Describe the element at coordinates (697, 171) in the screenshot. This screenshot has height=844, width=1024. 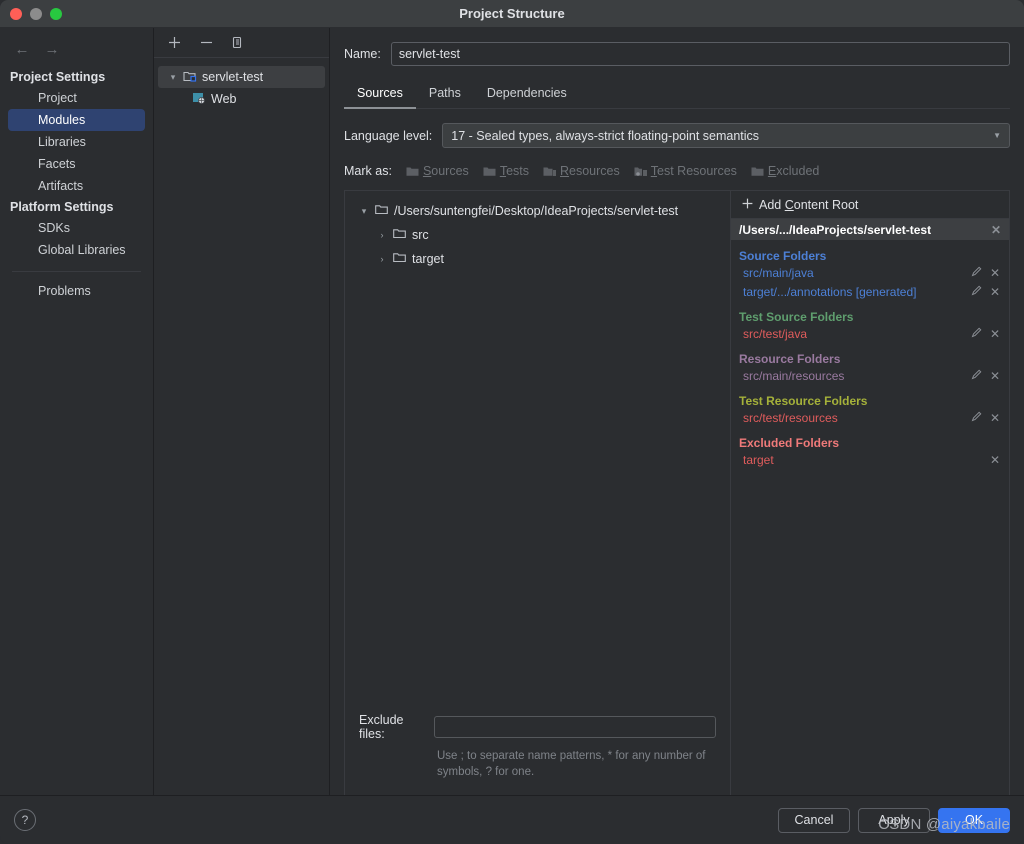
I see `mark-as-test-resources-label: est Resources` at that location.